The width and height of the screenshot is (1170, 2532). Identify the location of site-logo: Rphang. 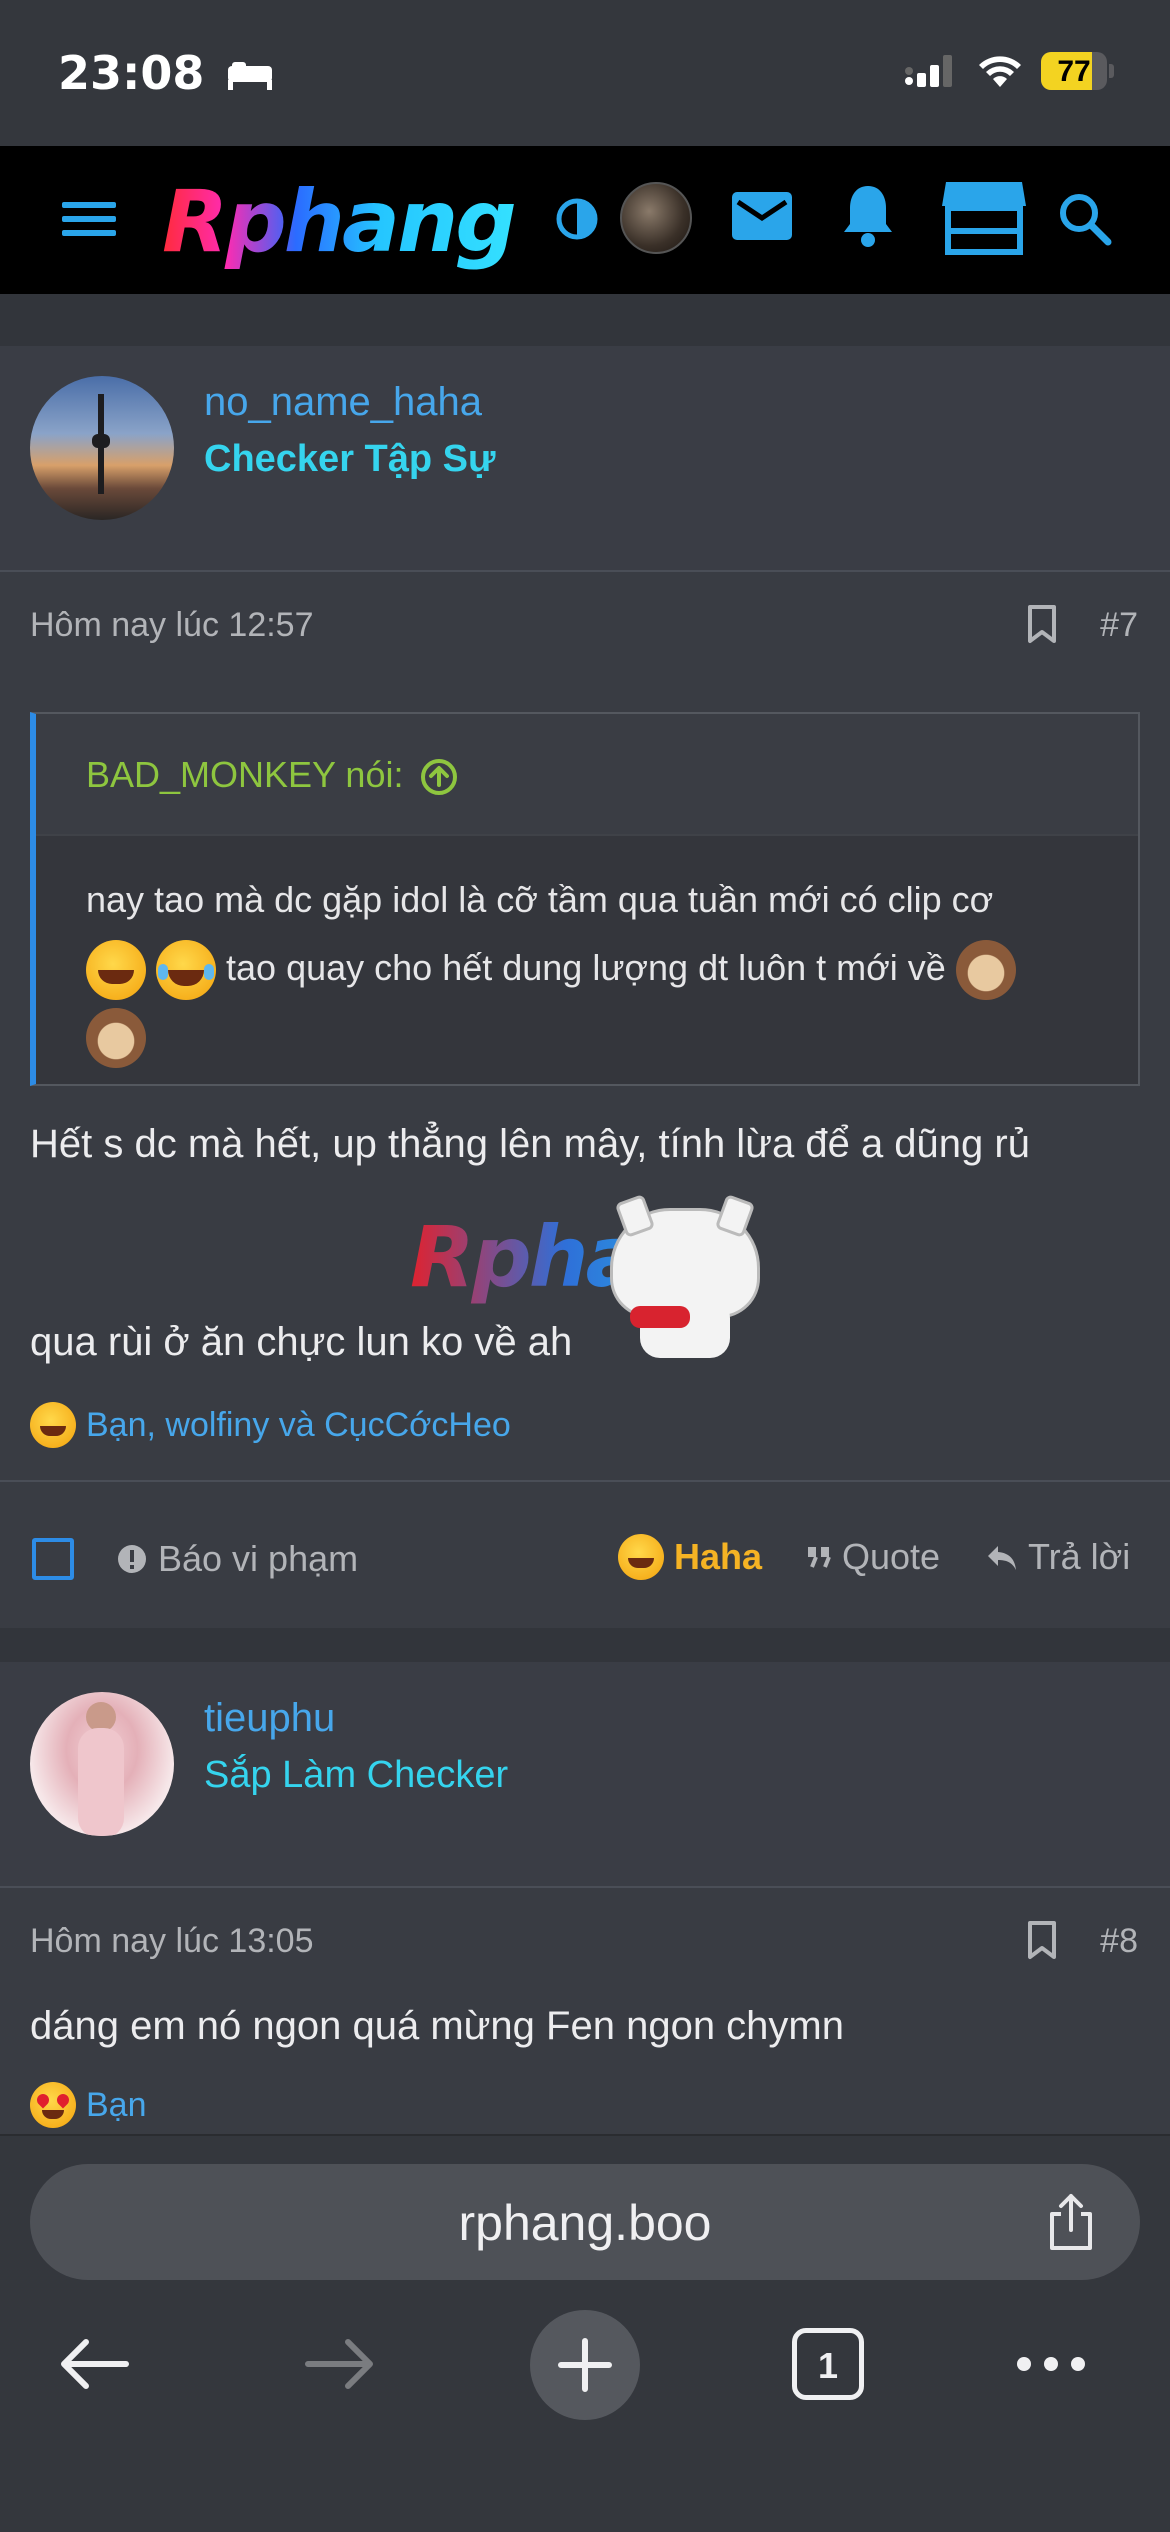
(339, 222).